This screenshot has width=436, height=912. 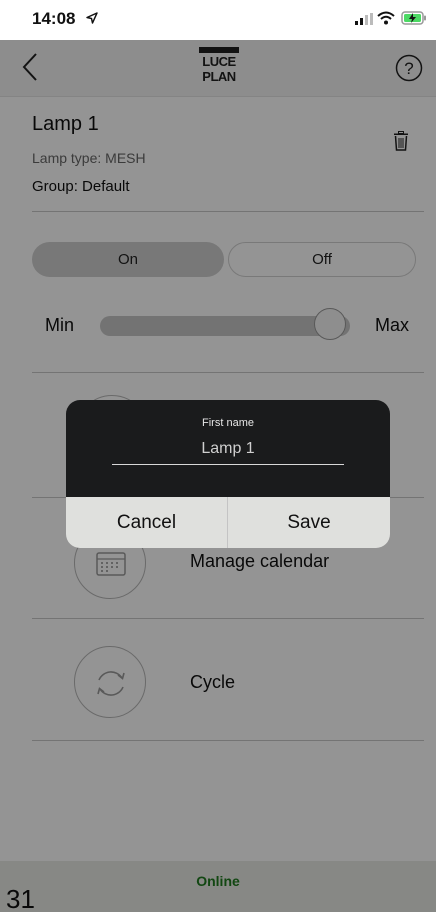 What do you see at coordinates (309, 522) in the screenshot?
I see `save-button: Save` at bounding box center [309, 522].